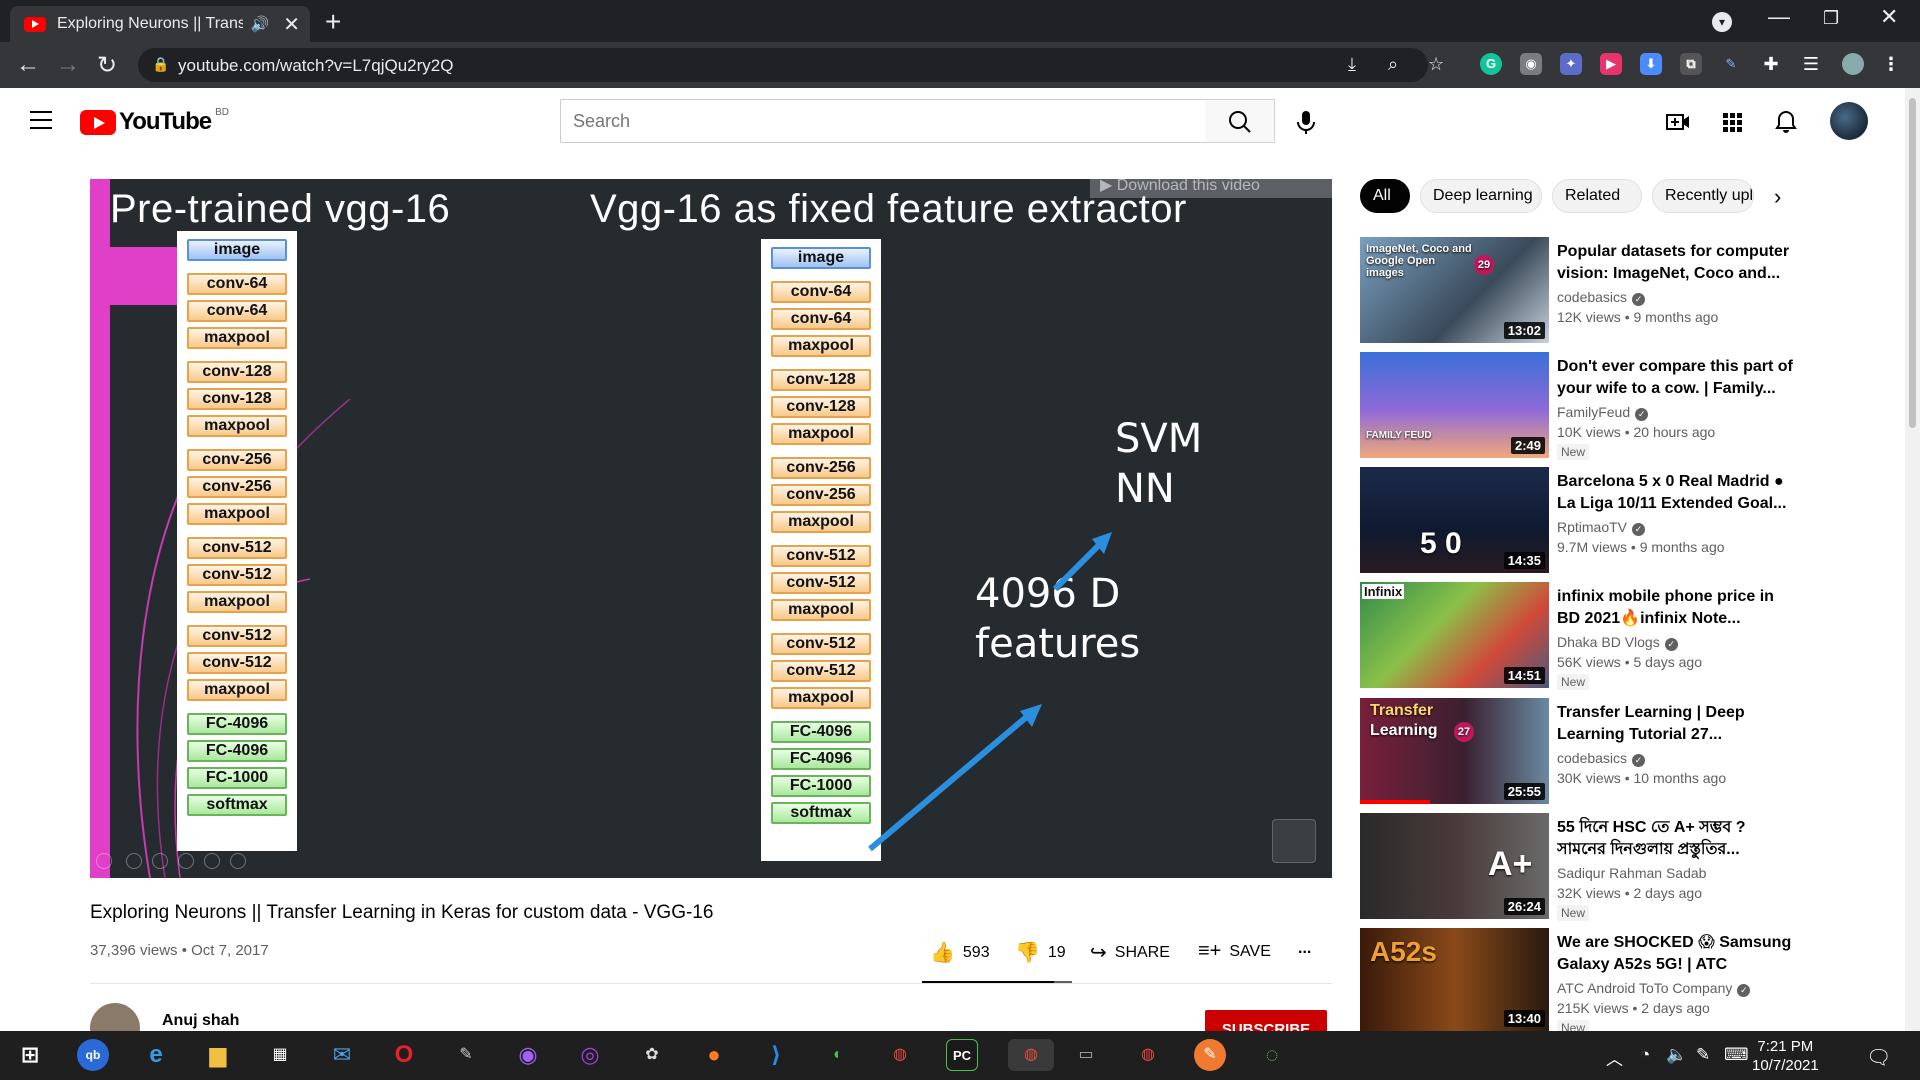  What do you see at coordinates (107, 65) in the screenshot?
I see `reload-icon: ↻` at bounding box center [107, 65].